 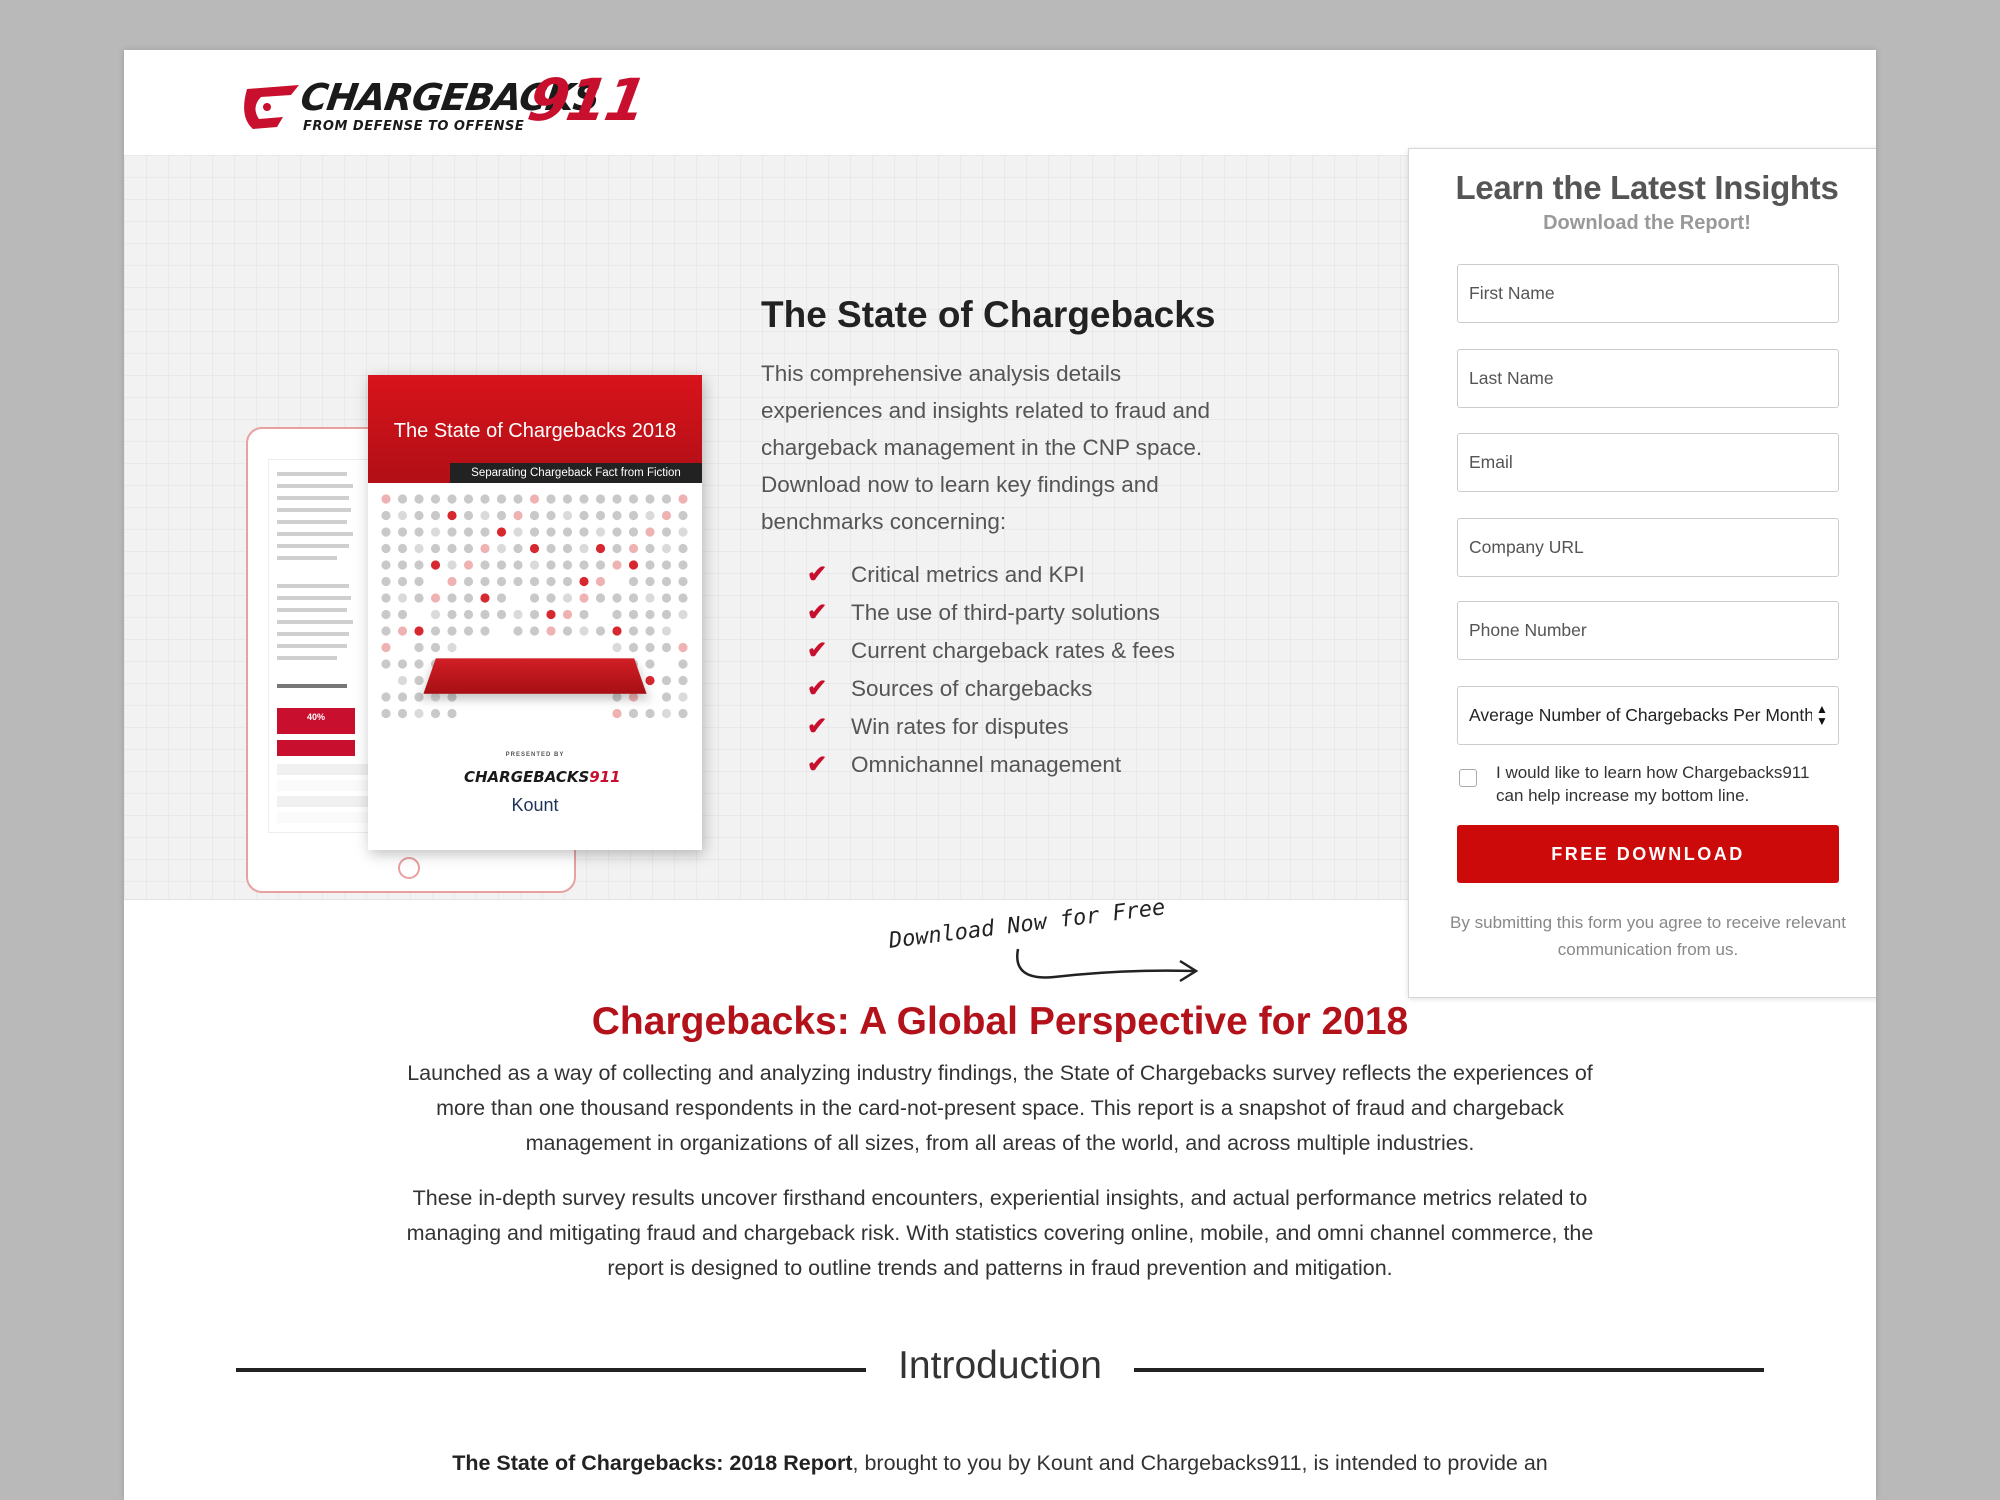 I want to click on tablet-home-button, so click(x=409, y=868).